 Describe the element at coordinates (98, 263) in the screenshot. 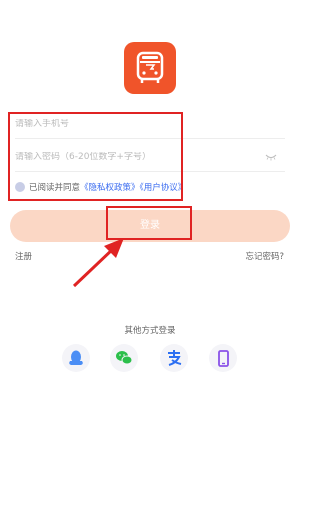

I see `annotation-arrow` at that location.